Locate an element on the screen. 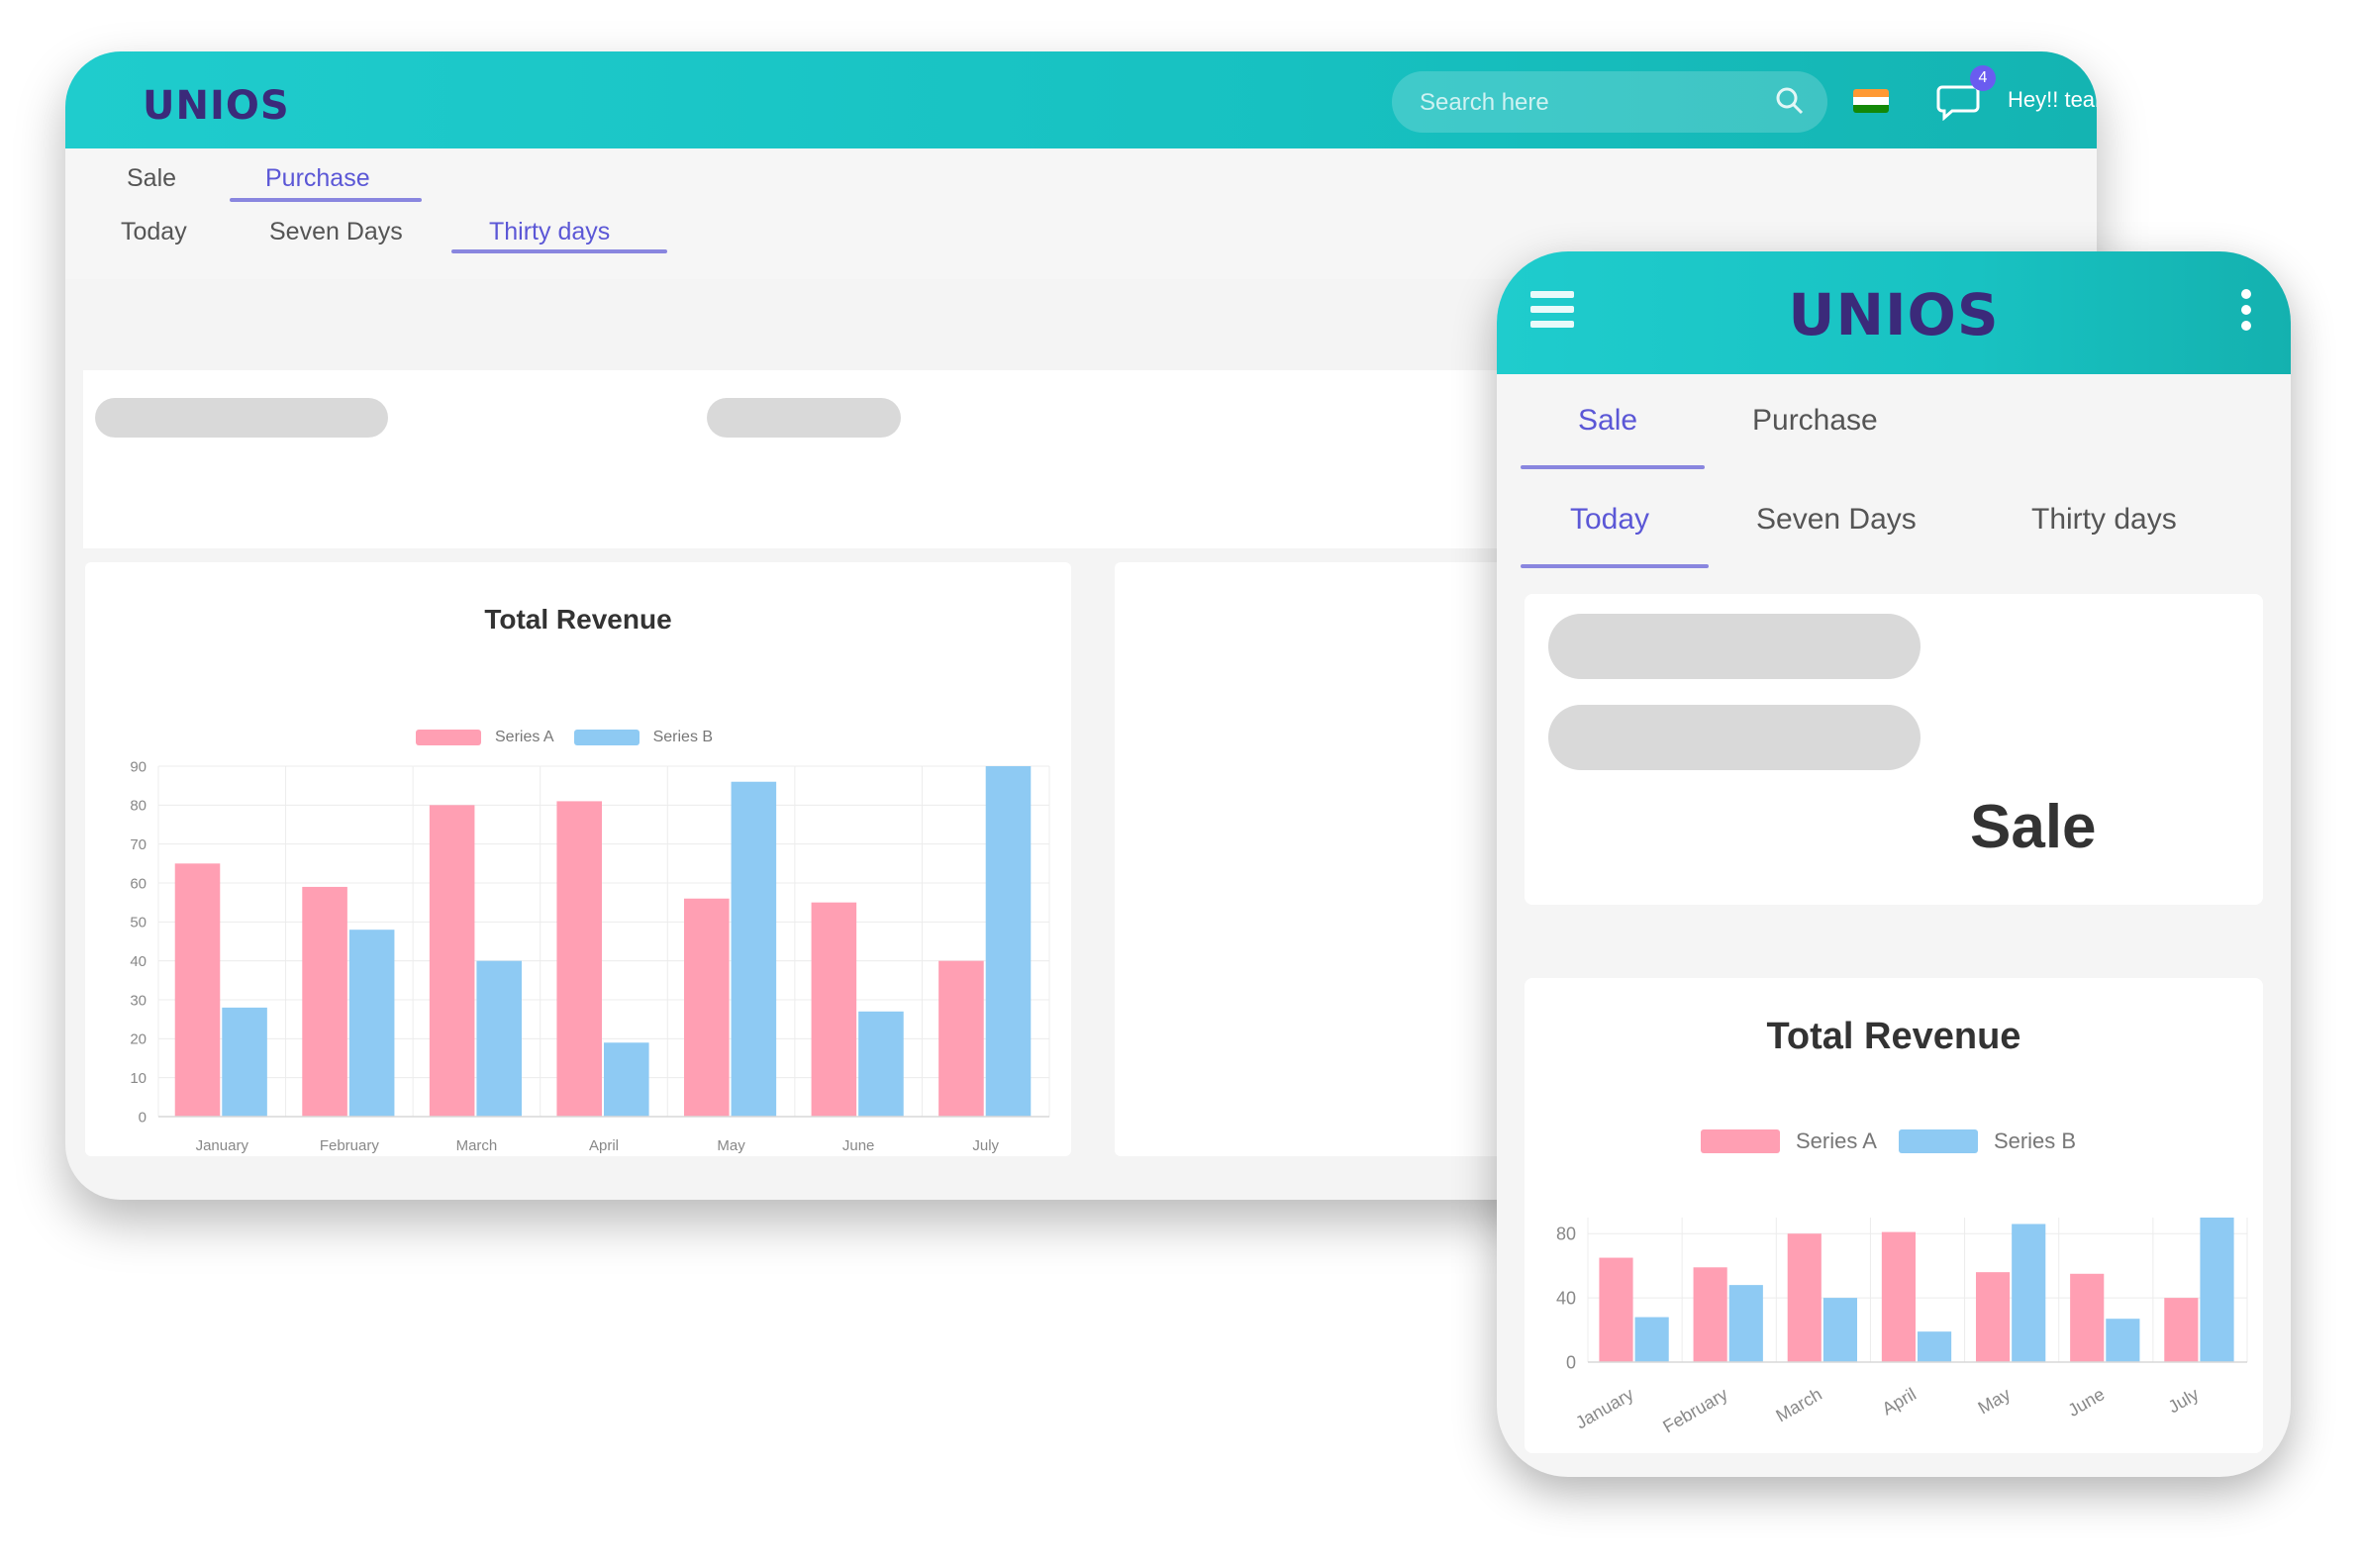 Image resolution: width=2364 pixels, height=1568 pixels. more-options-icon is located at coordinates (2248, 314).